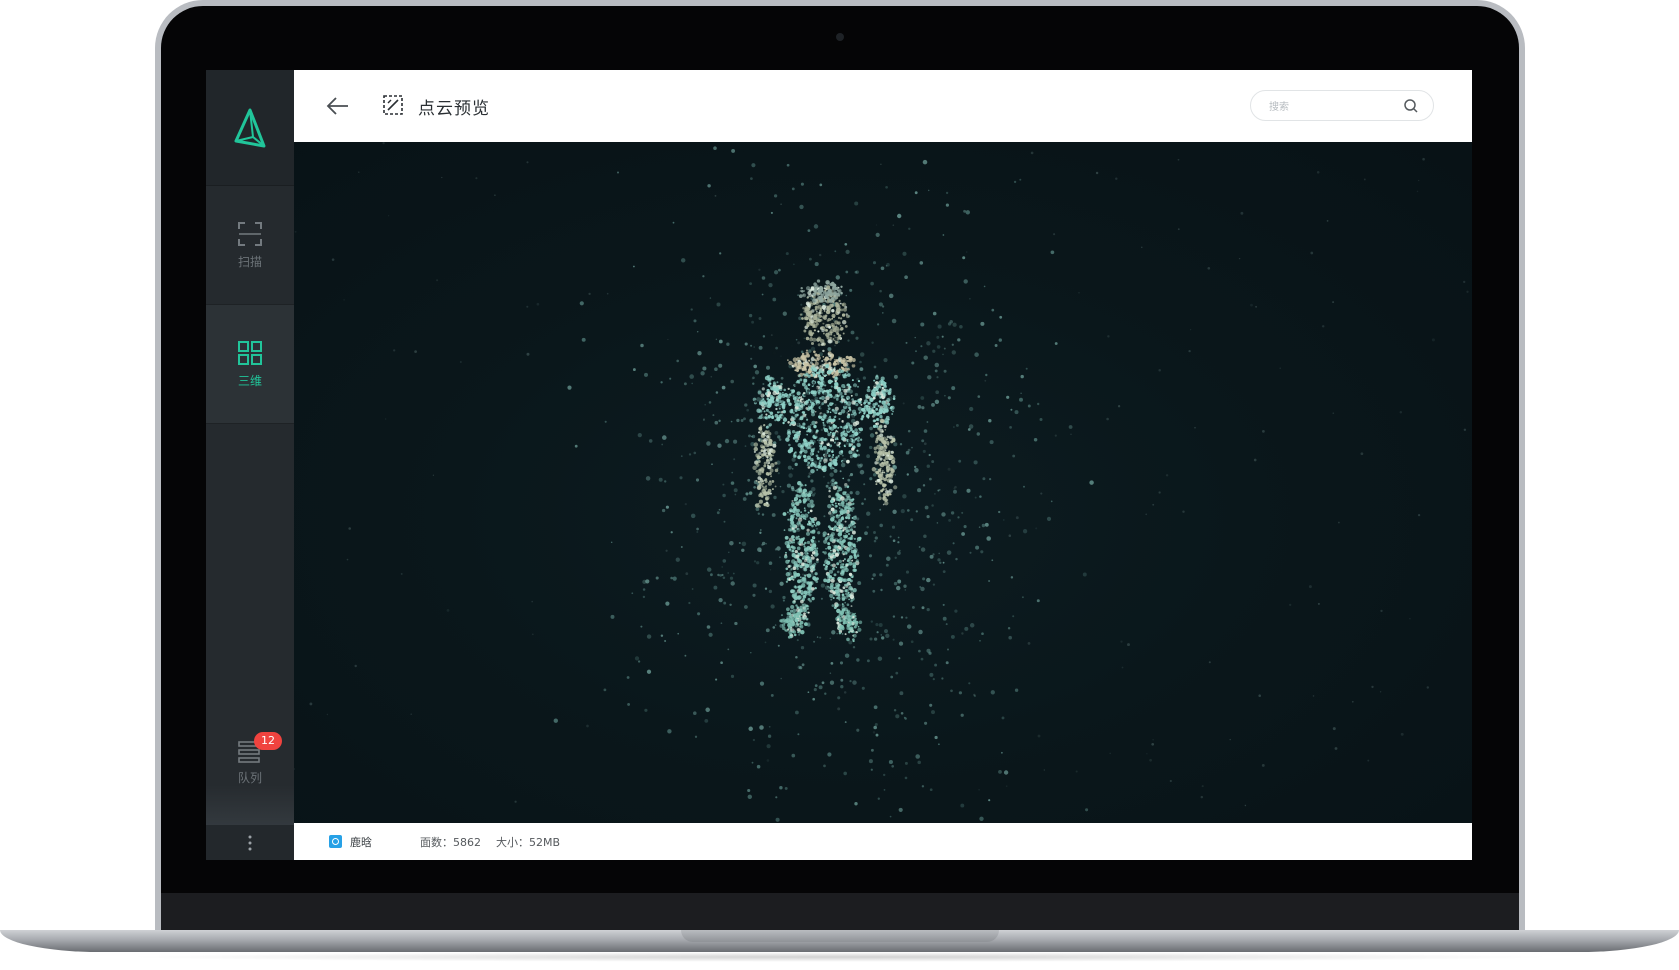 The width and height of the screenshot is (1679, 970). I want to click on file-name: 鹿晗, so click(361, 842).